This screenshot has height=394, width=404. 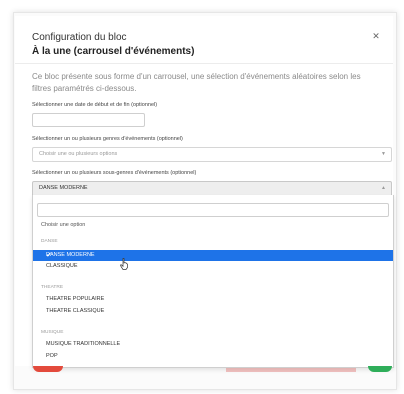 I want to click on dropdown-search-input, so click(x=213, y=210).